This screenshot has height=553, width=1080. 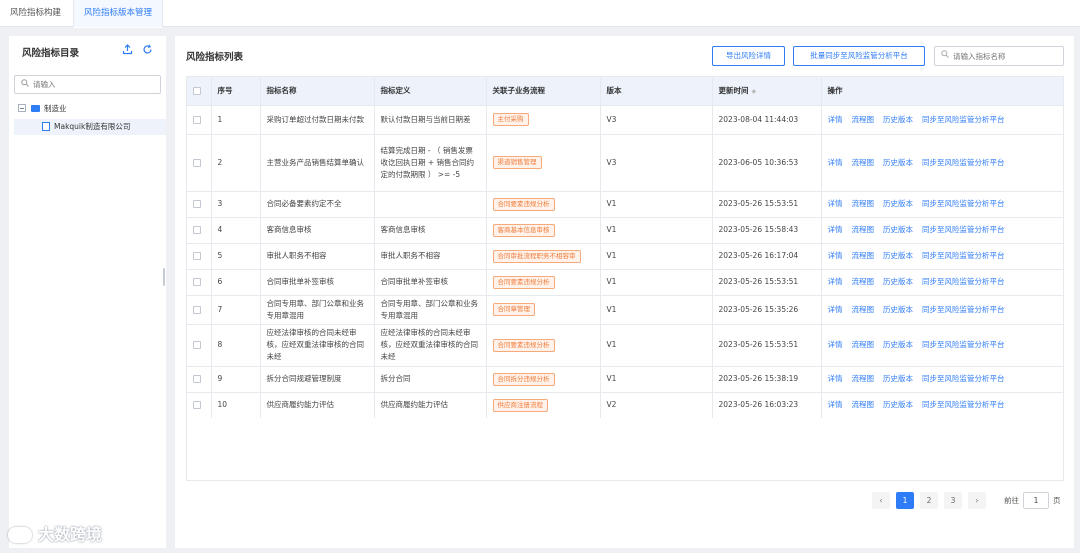 What do you see at coordinates (859, 56) in the screenshot?
I see `batch-sync-button: 批量同步至风险监管分析平台` at bounding box center [859, 56].